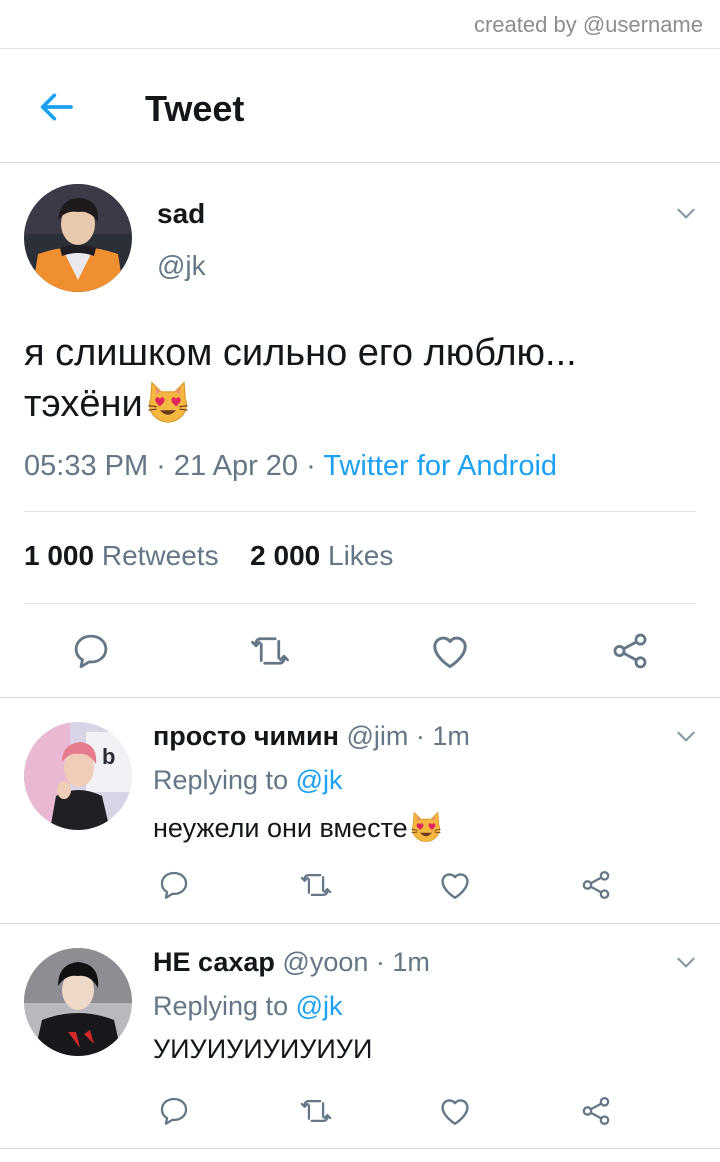 This screenshot has width=720, height=1162. Describe the element at coordinates (263, 1049) in the screenshot. I see `reply-text: УИУИУИУИУИУИ` at that location.